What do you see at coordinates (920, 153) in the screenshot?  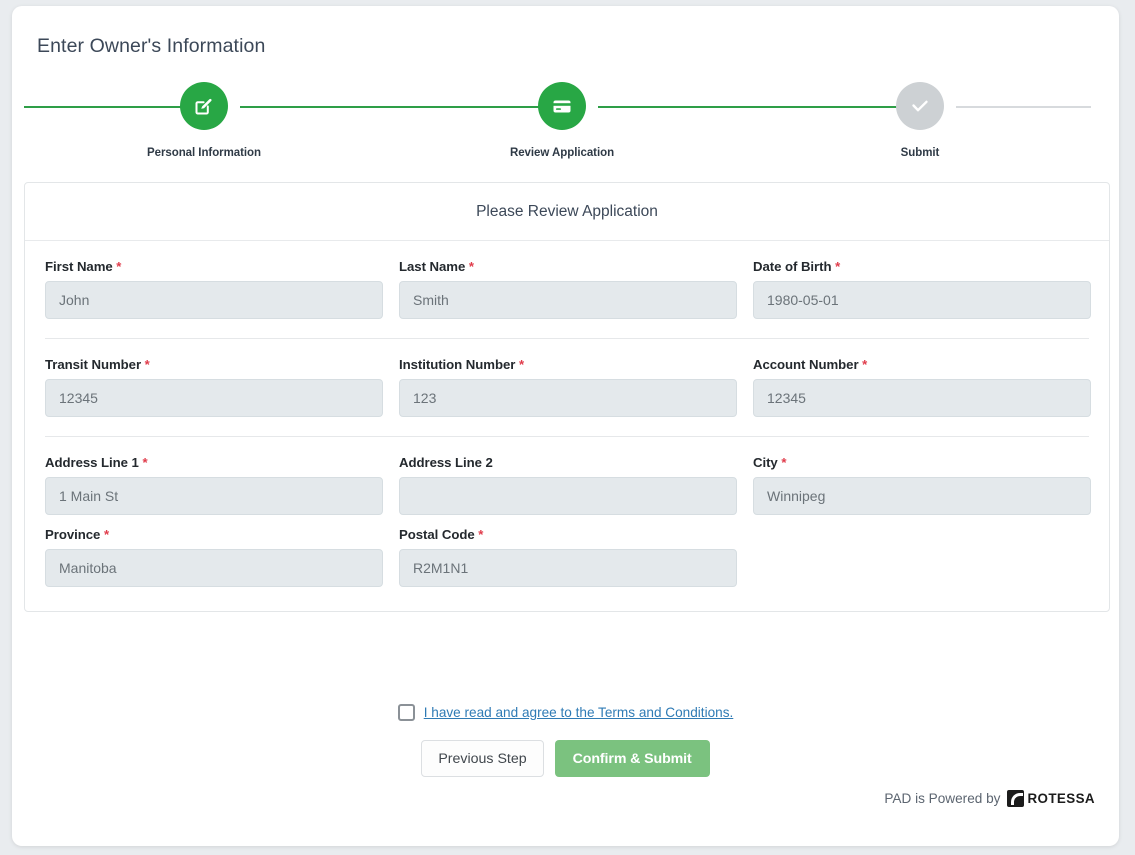 I see `stepper-step-label: Submit` at bounding box center [920, 153].